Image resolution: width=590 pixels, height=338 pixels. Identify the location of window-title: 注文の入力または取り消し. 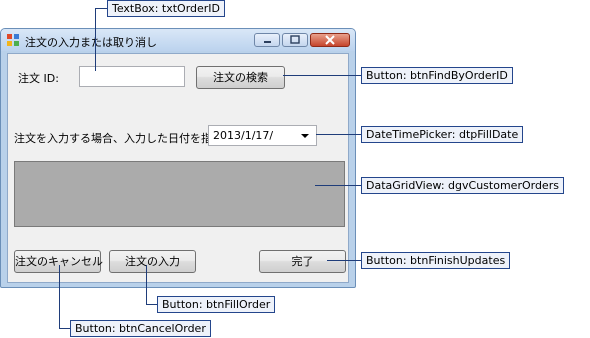
(91, 42).